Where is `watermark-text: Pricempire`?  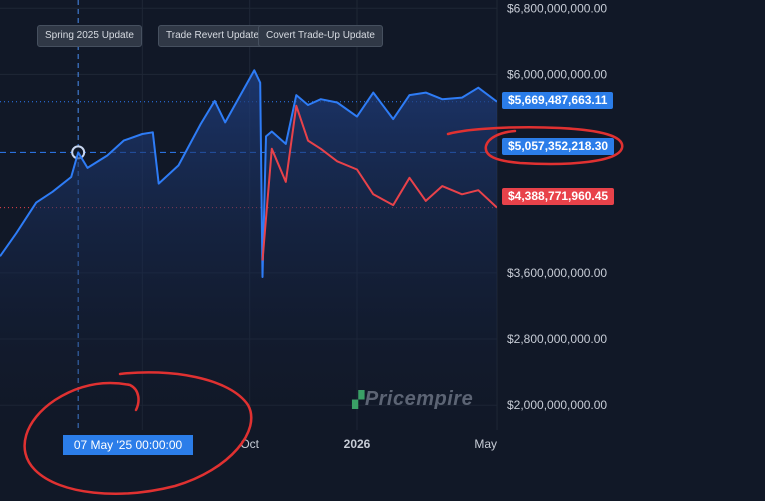
watermark-text: Pricempire is located at coordinates (419, 399).